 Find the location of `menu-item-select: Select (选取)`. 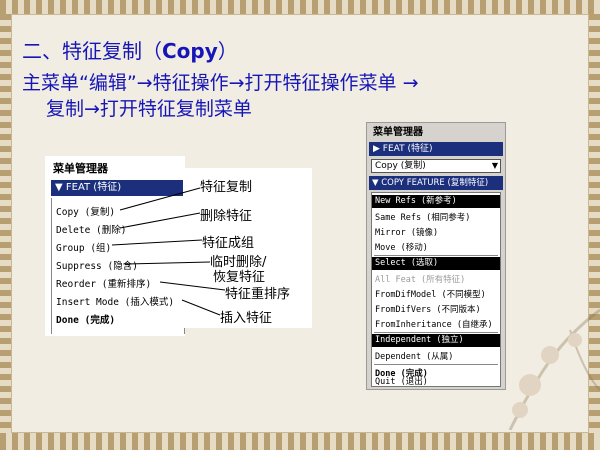

menu-item-select: Select (选取) is located at coordinates (436, 263).